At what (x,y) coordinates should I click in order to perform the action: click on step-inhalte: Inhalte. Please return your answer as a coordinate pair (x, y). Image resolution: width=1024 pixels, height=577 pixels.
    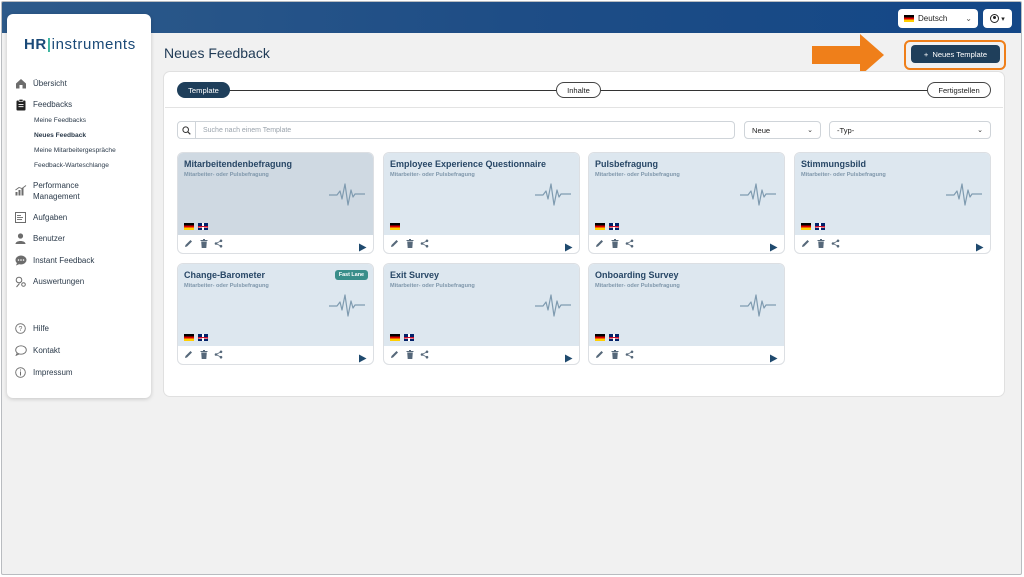
    Looking at the image, I should click on (578, 90).